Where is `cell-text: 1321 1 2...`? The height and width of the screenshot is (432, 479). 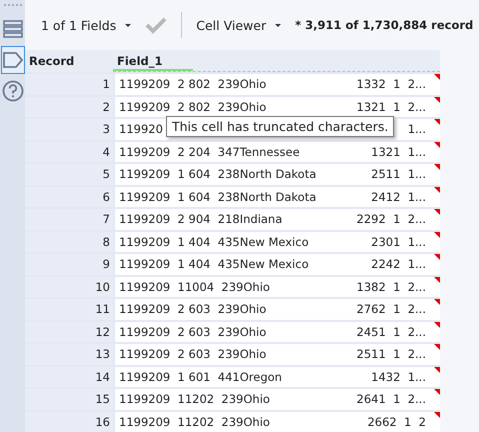
cell-text: 1321 1 2... is located at coordinates (391, 107).